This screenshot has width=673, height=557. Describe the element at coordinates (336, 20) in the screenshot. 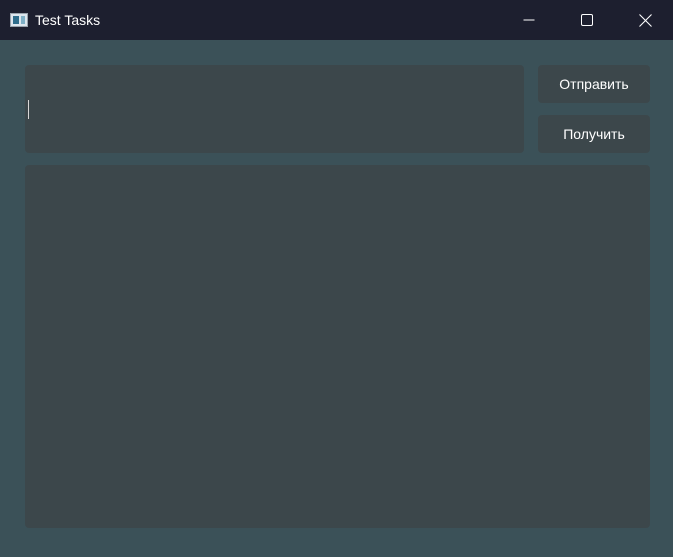

I see `title-bar: Test Tasks` at that location.